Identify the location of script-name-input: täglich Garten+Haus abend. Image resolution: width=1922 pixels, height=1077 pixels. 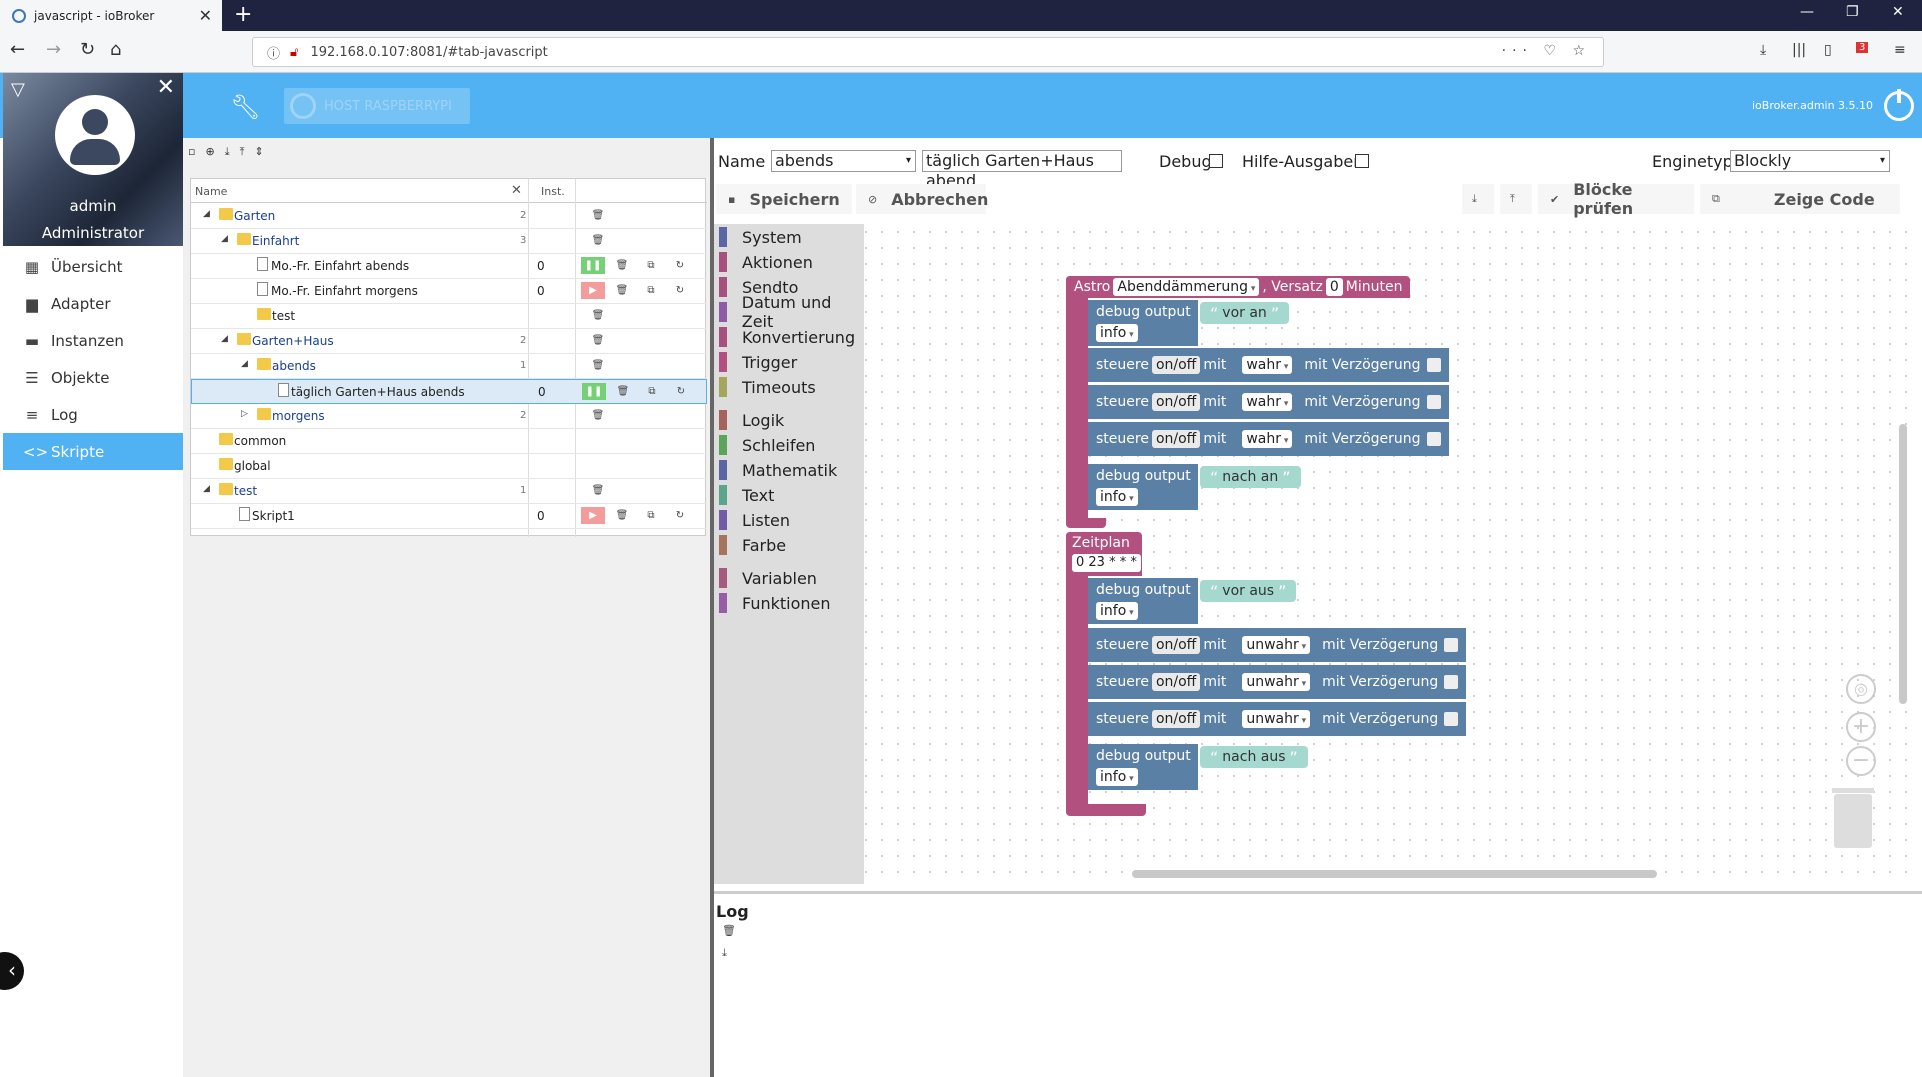
(1022, 170).